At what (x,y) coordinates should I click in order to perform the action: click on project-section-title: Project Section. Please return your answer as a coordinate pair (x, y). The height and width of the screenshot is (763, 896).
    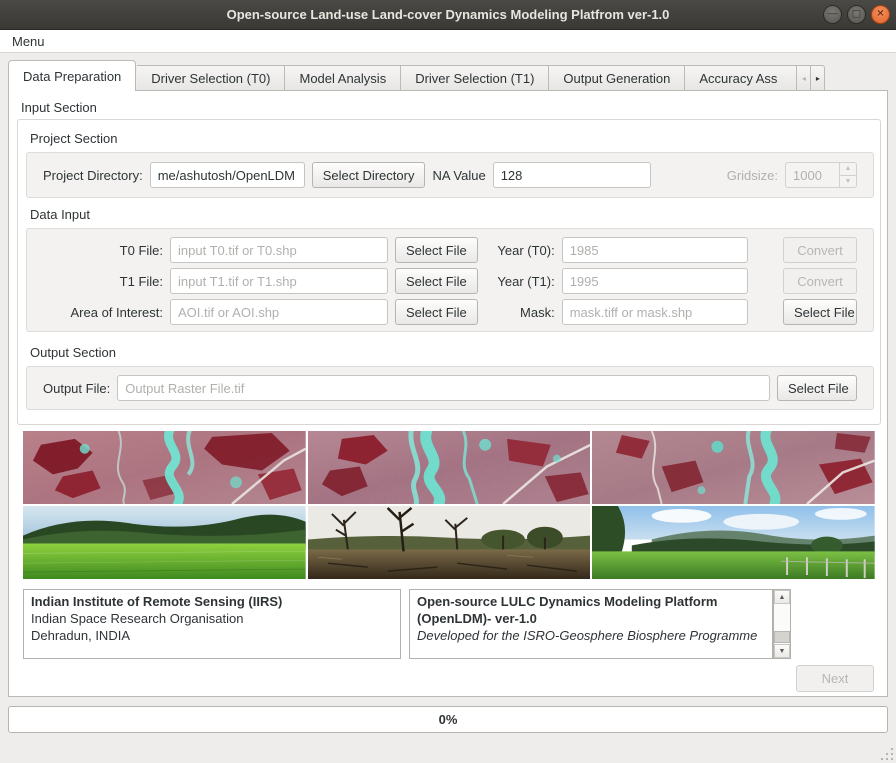
    Looking at the image, I should click on (74, 138).